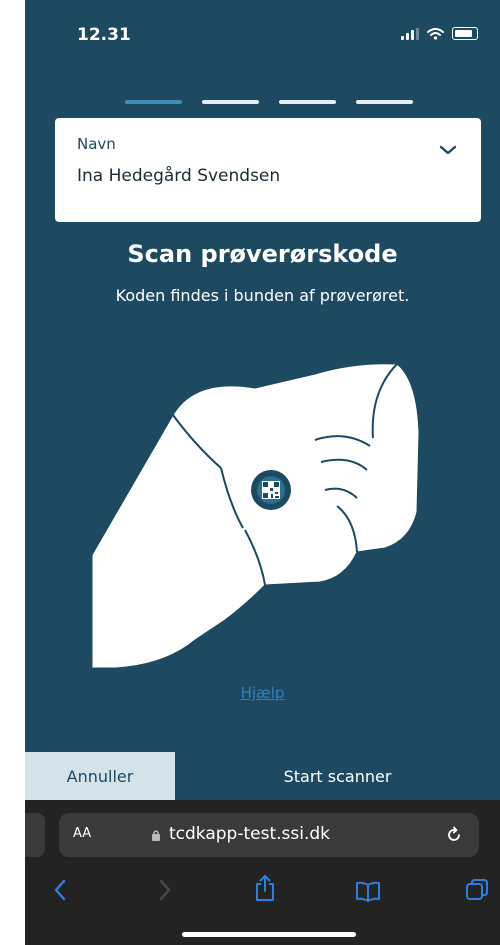 The image size is (500, 945). What do you see at coordinates (82, 833) in the screenshot?
I see `reader-settings-button: AA` at bounding box center [82, 833].